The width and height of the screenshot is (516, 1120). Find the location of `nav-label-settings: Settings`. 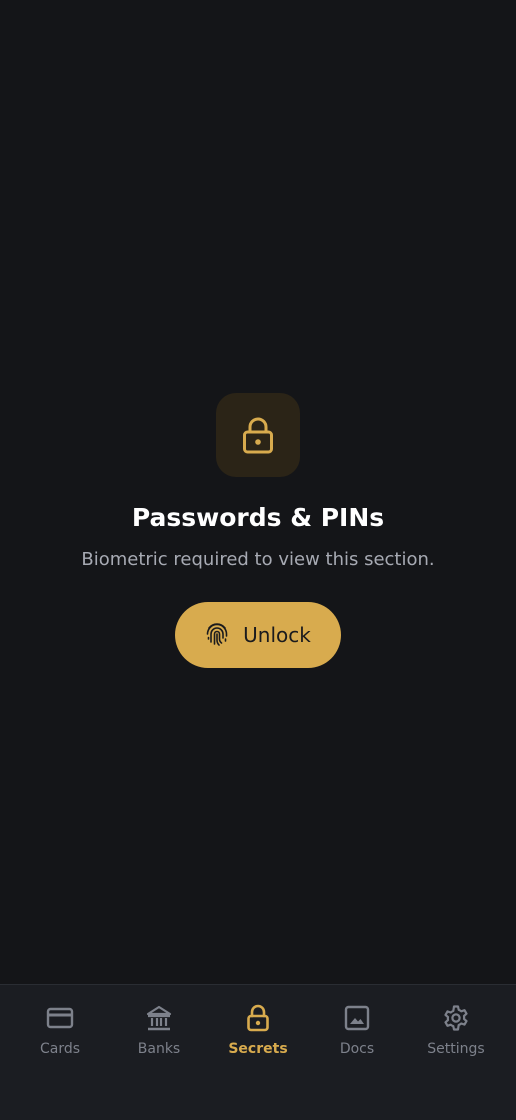

nav-label-settings: Settings is located at coordinates (456, 1049).